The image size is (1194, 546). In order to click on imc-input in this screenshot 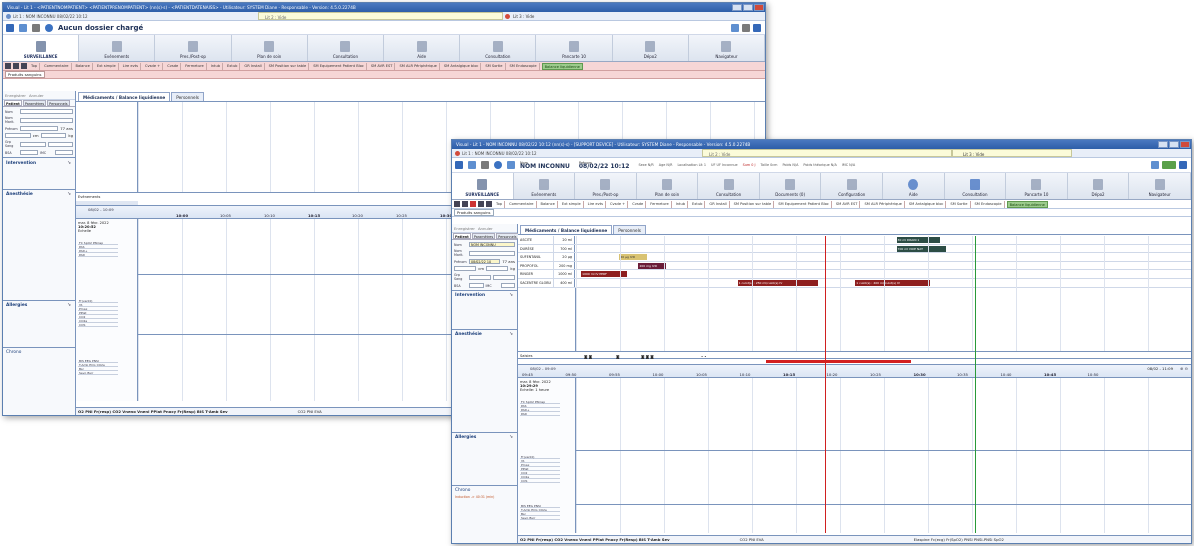, I will do `click(507, 285)`.